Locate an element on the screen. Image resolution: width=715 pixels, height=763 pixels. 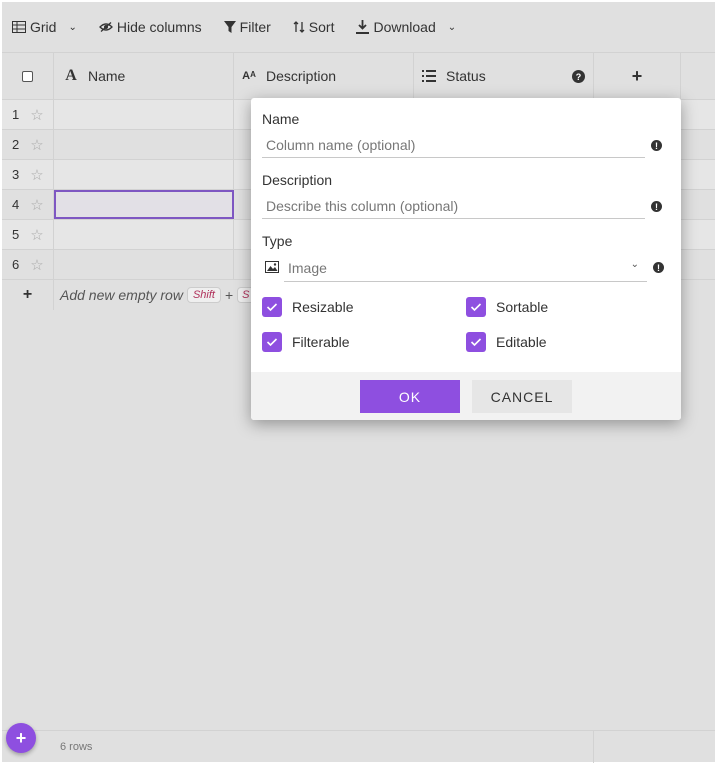
sortable-checkbox: Sortable is located at coordinates (507, 307).